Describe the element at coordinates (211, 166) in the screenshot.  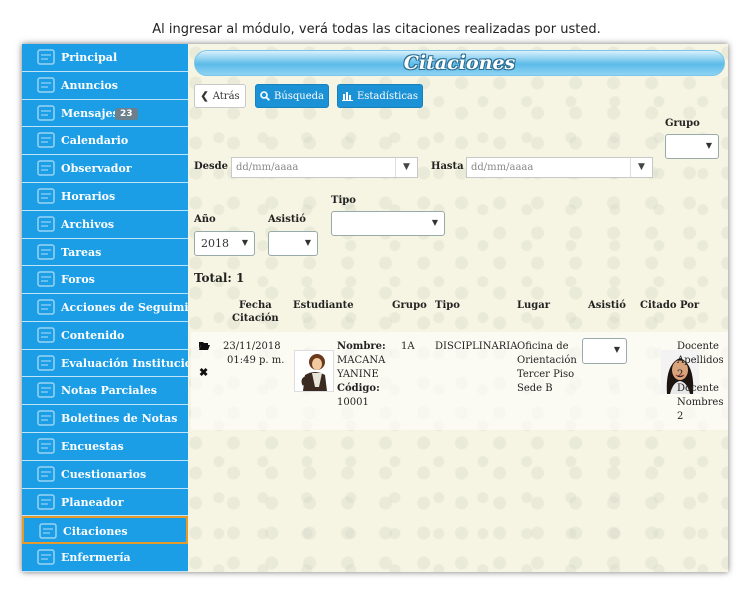
I see `desde-label: Desde` at that location.